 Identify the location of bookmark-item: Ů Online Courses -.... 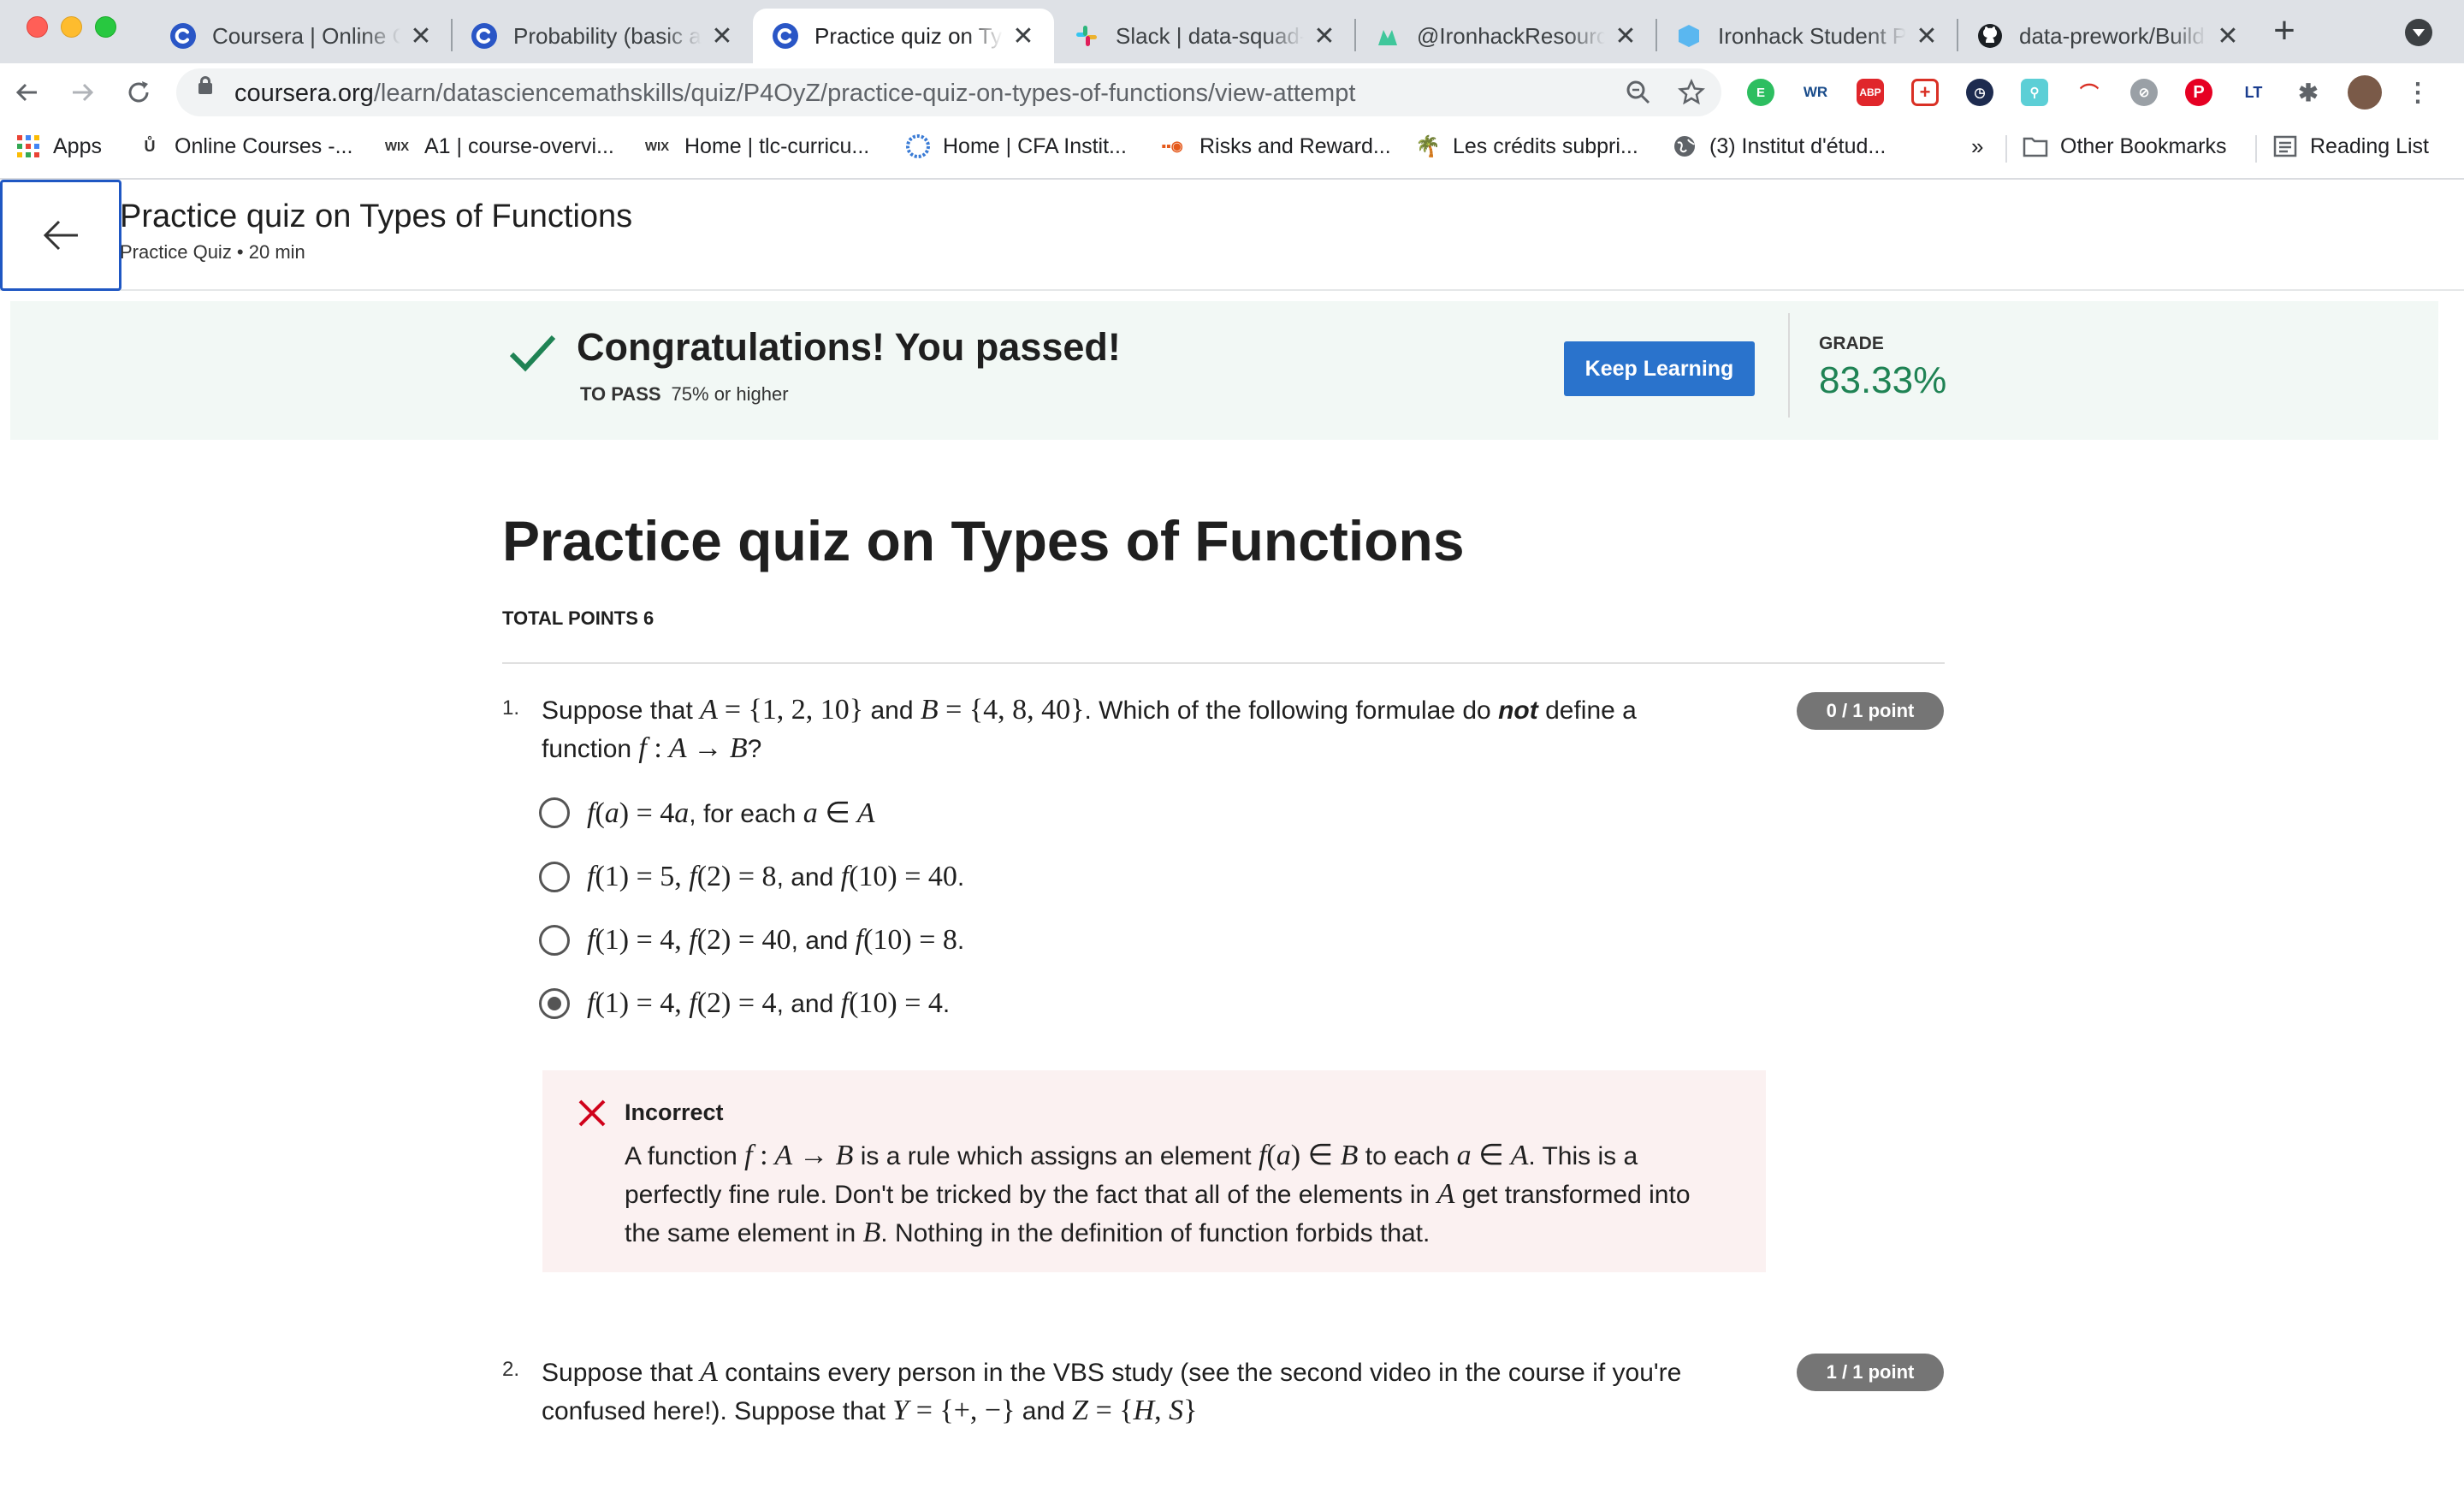
(245, 146).